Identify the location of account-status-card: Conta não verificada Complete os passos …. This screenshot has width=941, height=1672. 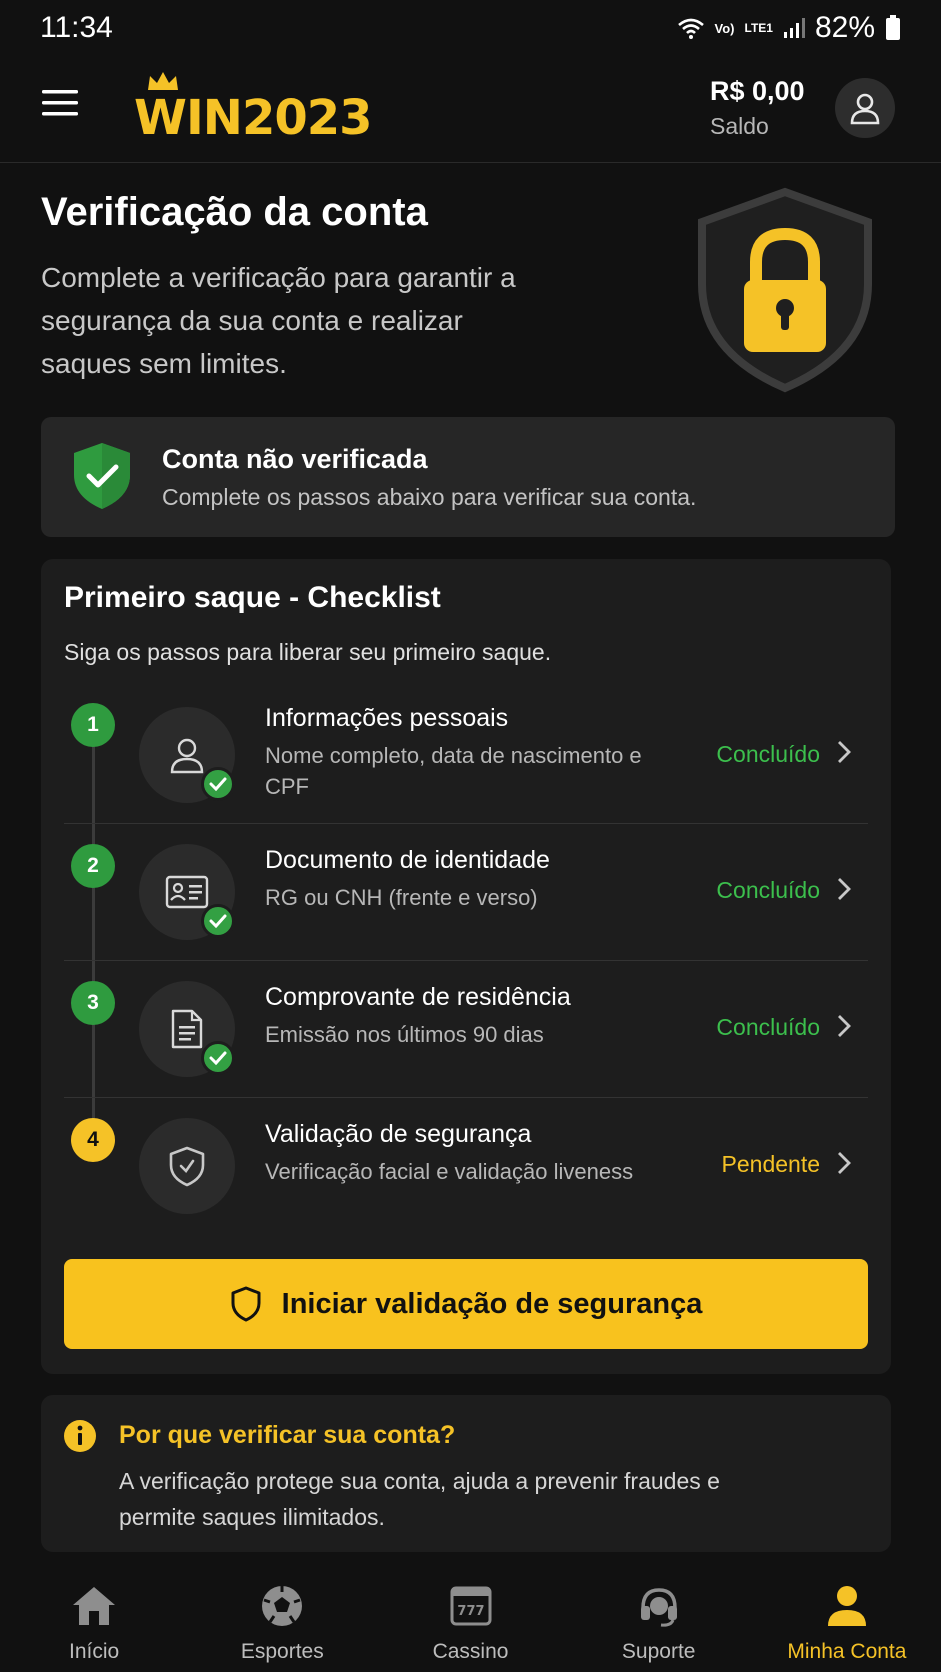
(468, 477).